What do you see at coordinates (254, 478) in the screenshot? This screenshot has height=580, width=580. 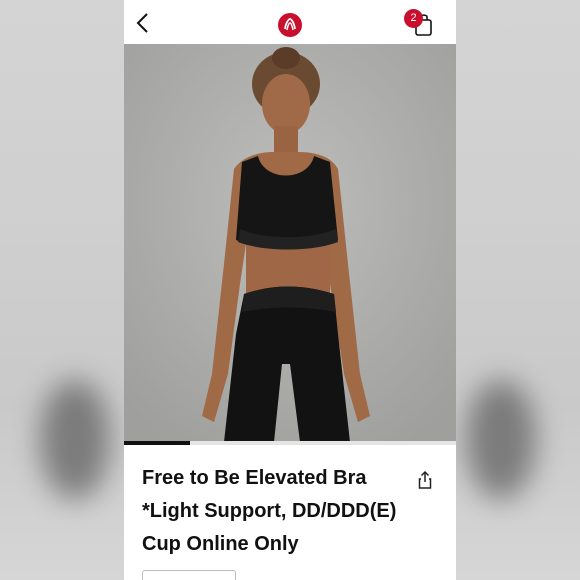 I see `title-line-1: Free to Be Elevated Bra` at bounding box center [254, 478].